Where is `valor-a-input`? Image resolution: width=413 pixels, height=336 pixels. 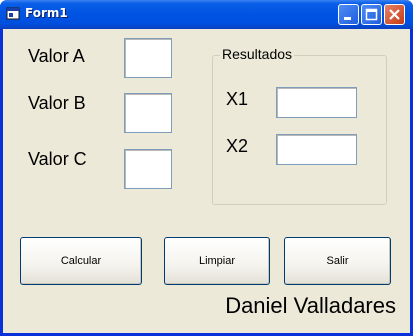 valor-a-input is located at coordinates (148, 58).